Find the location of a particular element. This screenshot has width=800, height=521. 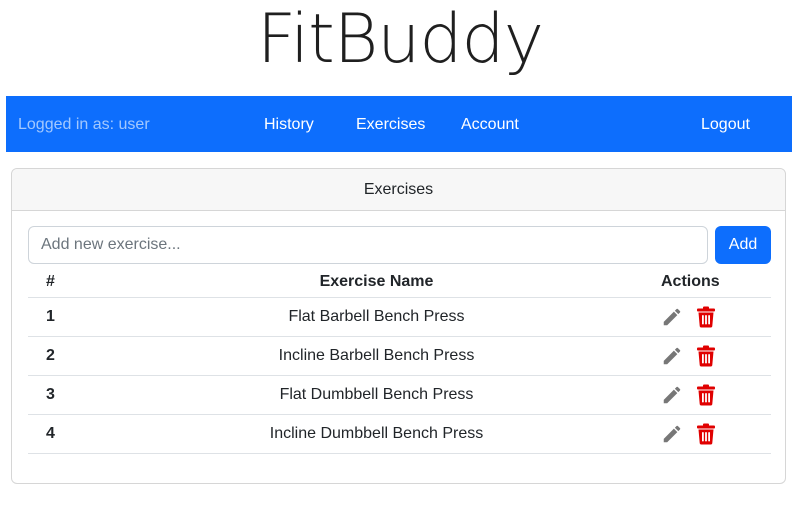

card-header: Exercises is located at coordinates (398, 190).